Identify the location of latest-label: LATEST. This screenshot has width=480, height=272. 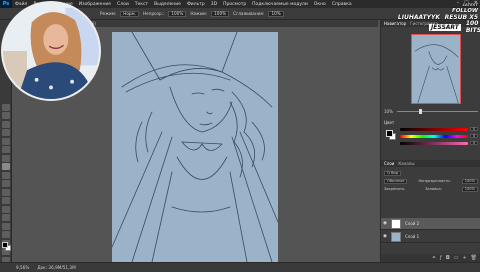
(470, 4).